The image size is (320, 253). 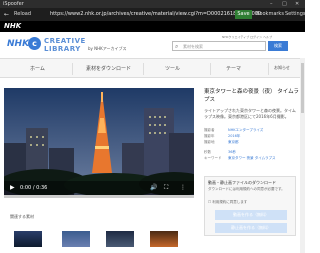 I want to click on search-placeholder: 素材を検索, so click(x=193, y=46).